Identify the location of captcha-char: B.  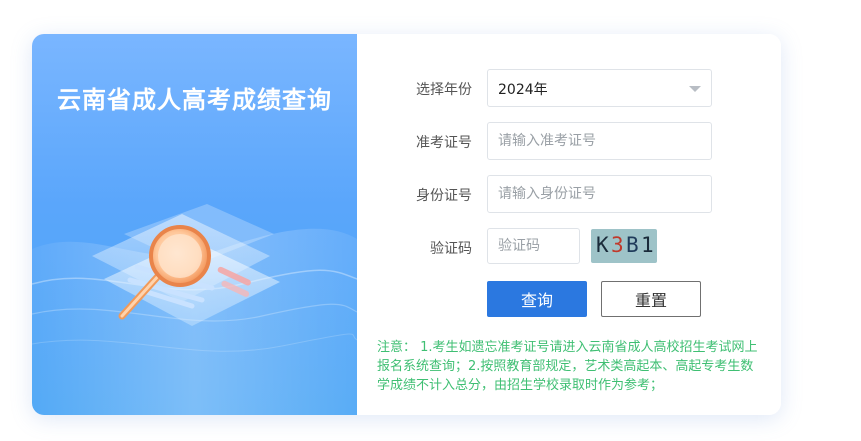
(632, 245).